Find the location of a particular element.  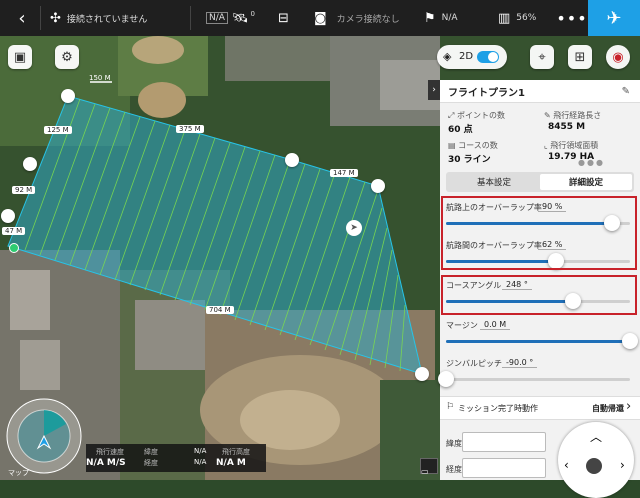

signal-icon: ⚑ is located at coordinates (430, 18).